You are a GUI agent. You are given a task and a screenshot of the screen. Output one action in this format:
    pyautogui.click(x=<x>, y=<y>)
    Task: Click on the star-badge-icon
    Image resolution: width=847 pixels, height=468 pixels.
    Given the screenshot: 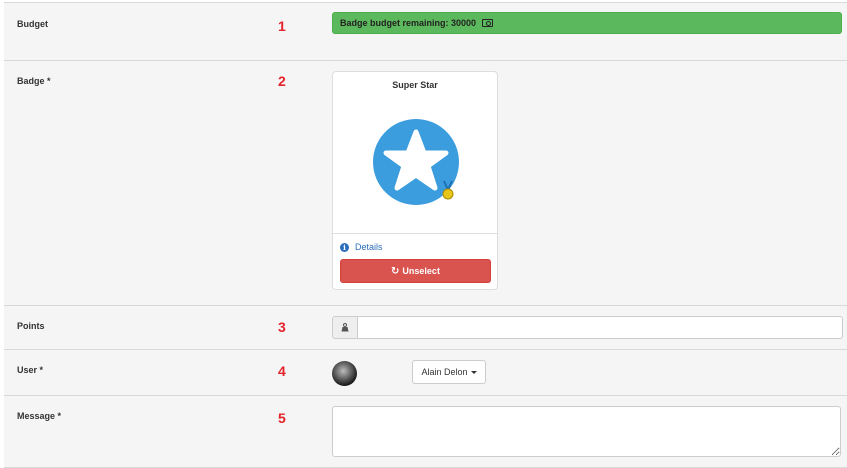 What is the action you would take?
    pyautogui.click(x=416, y=162)
    